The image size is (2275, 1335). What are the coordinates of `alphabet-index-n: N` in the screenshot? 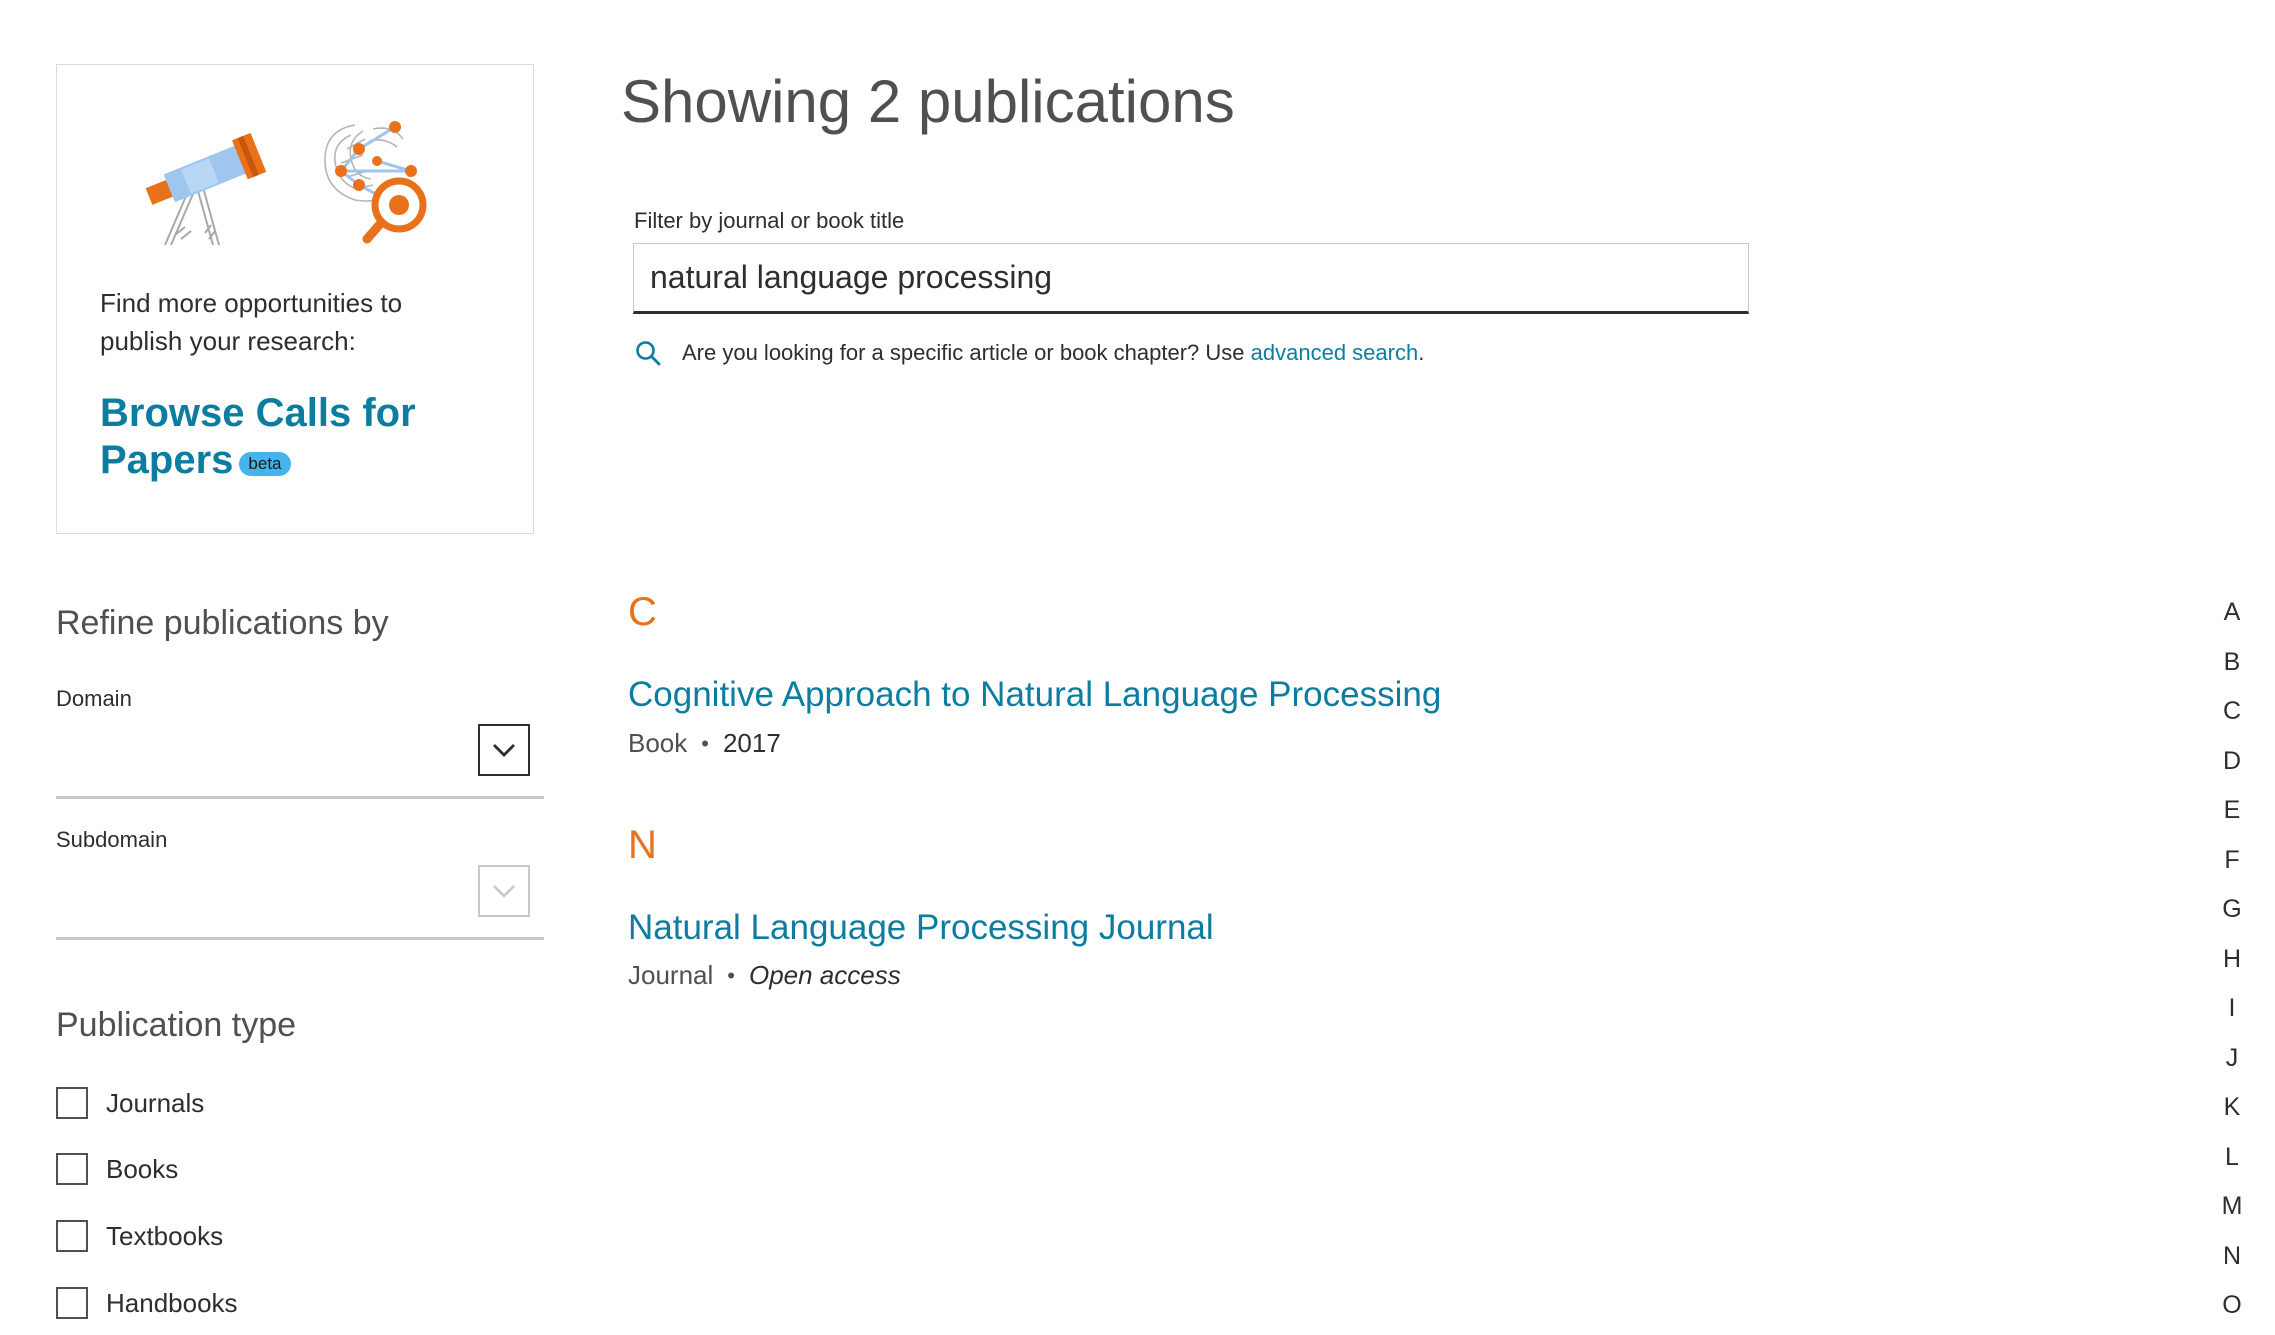 It's located at (2232, 1256).